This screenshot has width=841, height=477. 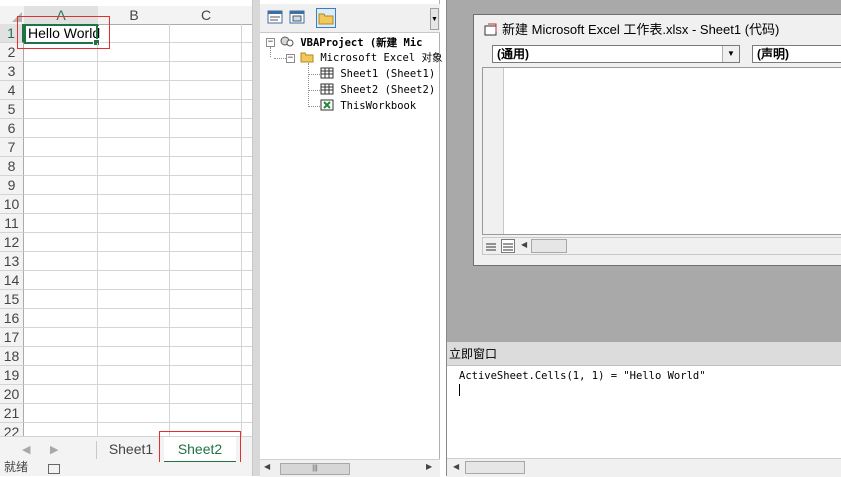 I want to click on immediate-hscrollbar: ◀, so click(x=644, y=467).